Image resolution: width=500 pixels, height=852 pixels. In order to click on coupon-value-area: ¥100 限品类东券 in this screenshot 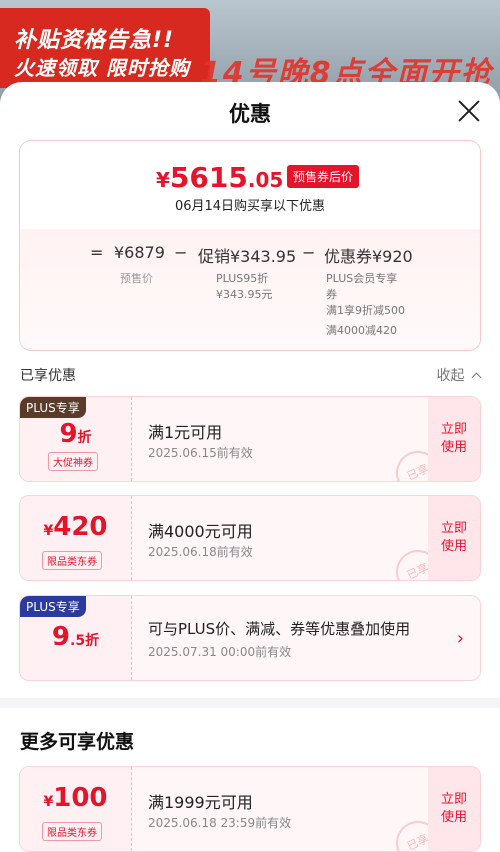, I will do `click(76, 809)`.